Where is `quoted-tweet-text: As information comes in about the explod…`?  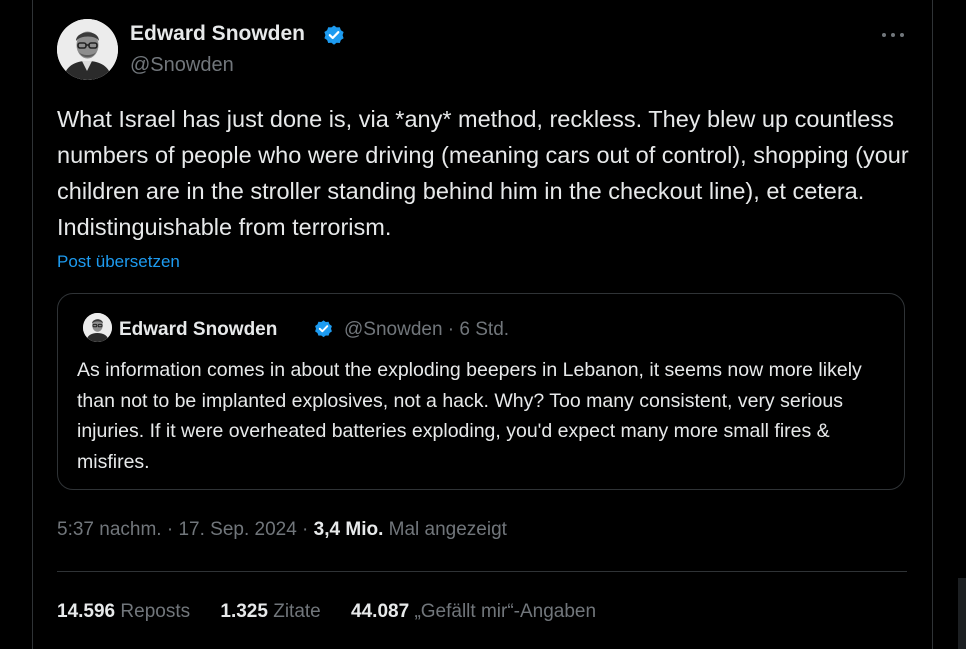 quoted-tweet-text: As information comes in about the explod… is located at coordinates (469, 416).